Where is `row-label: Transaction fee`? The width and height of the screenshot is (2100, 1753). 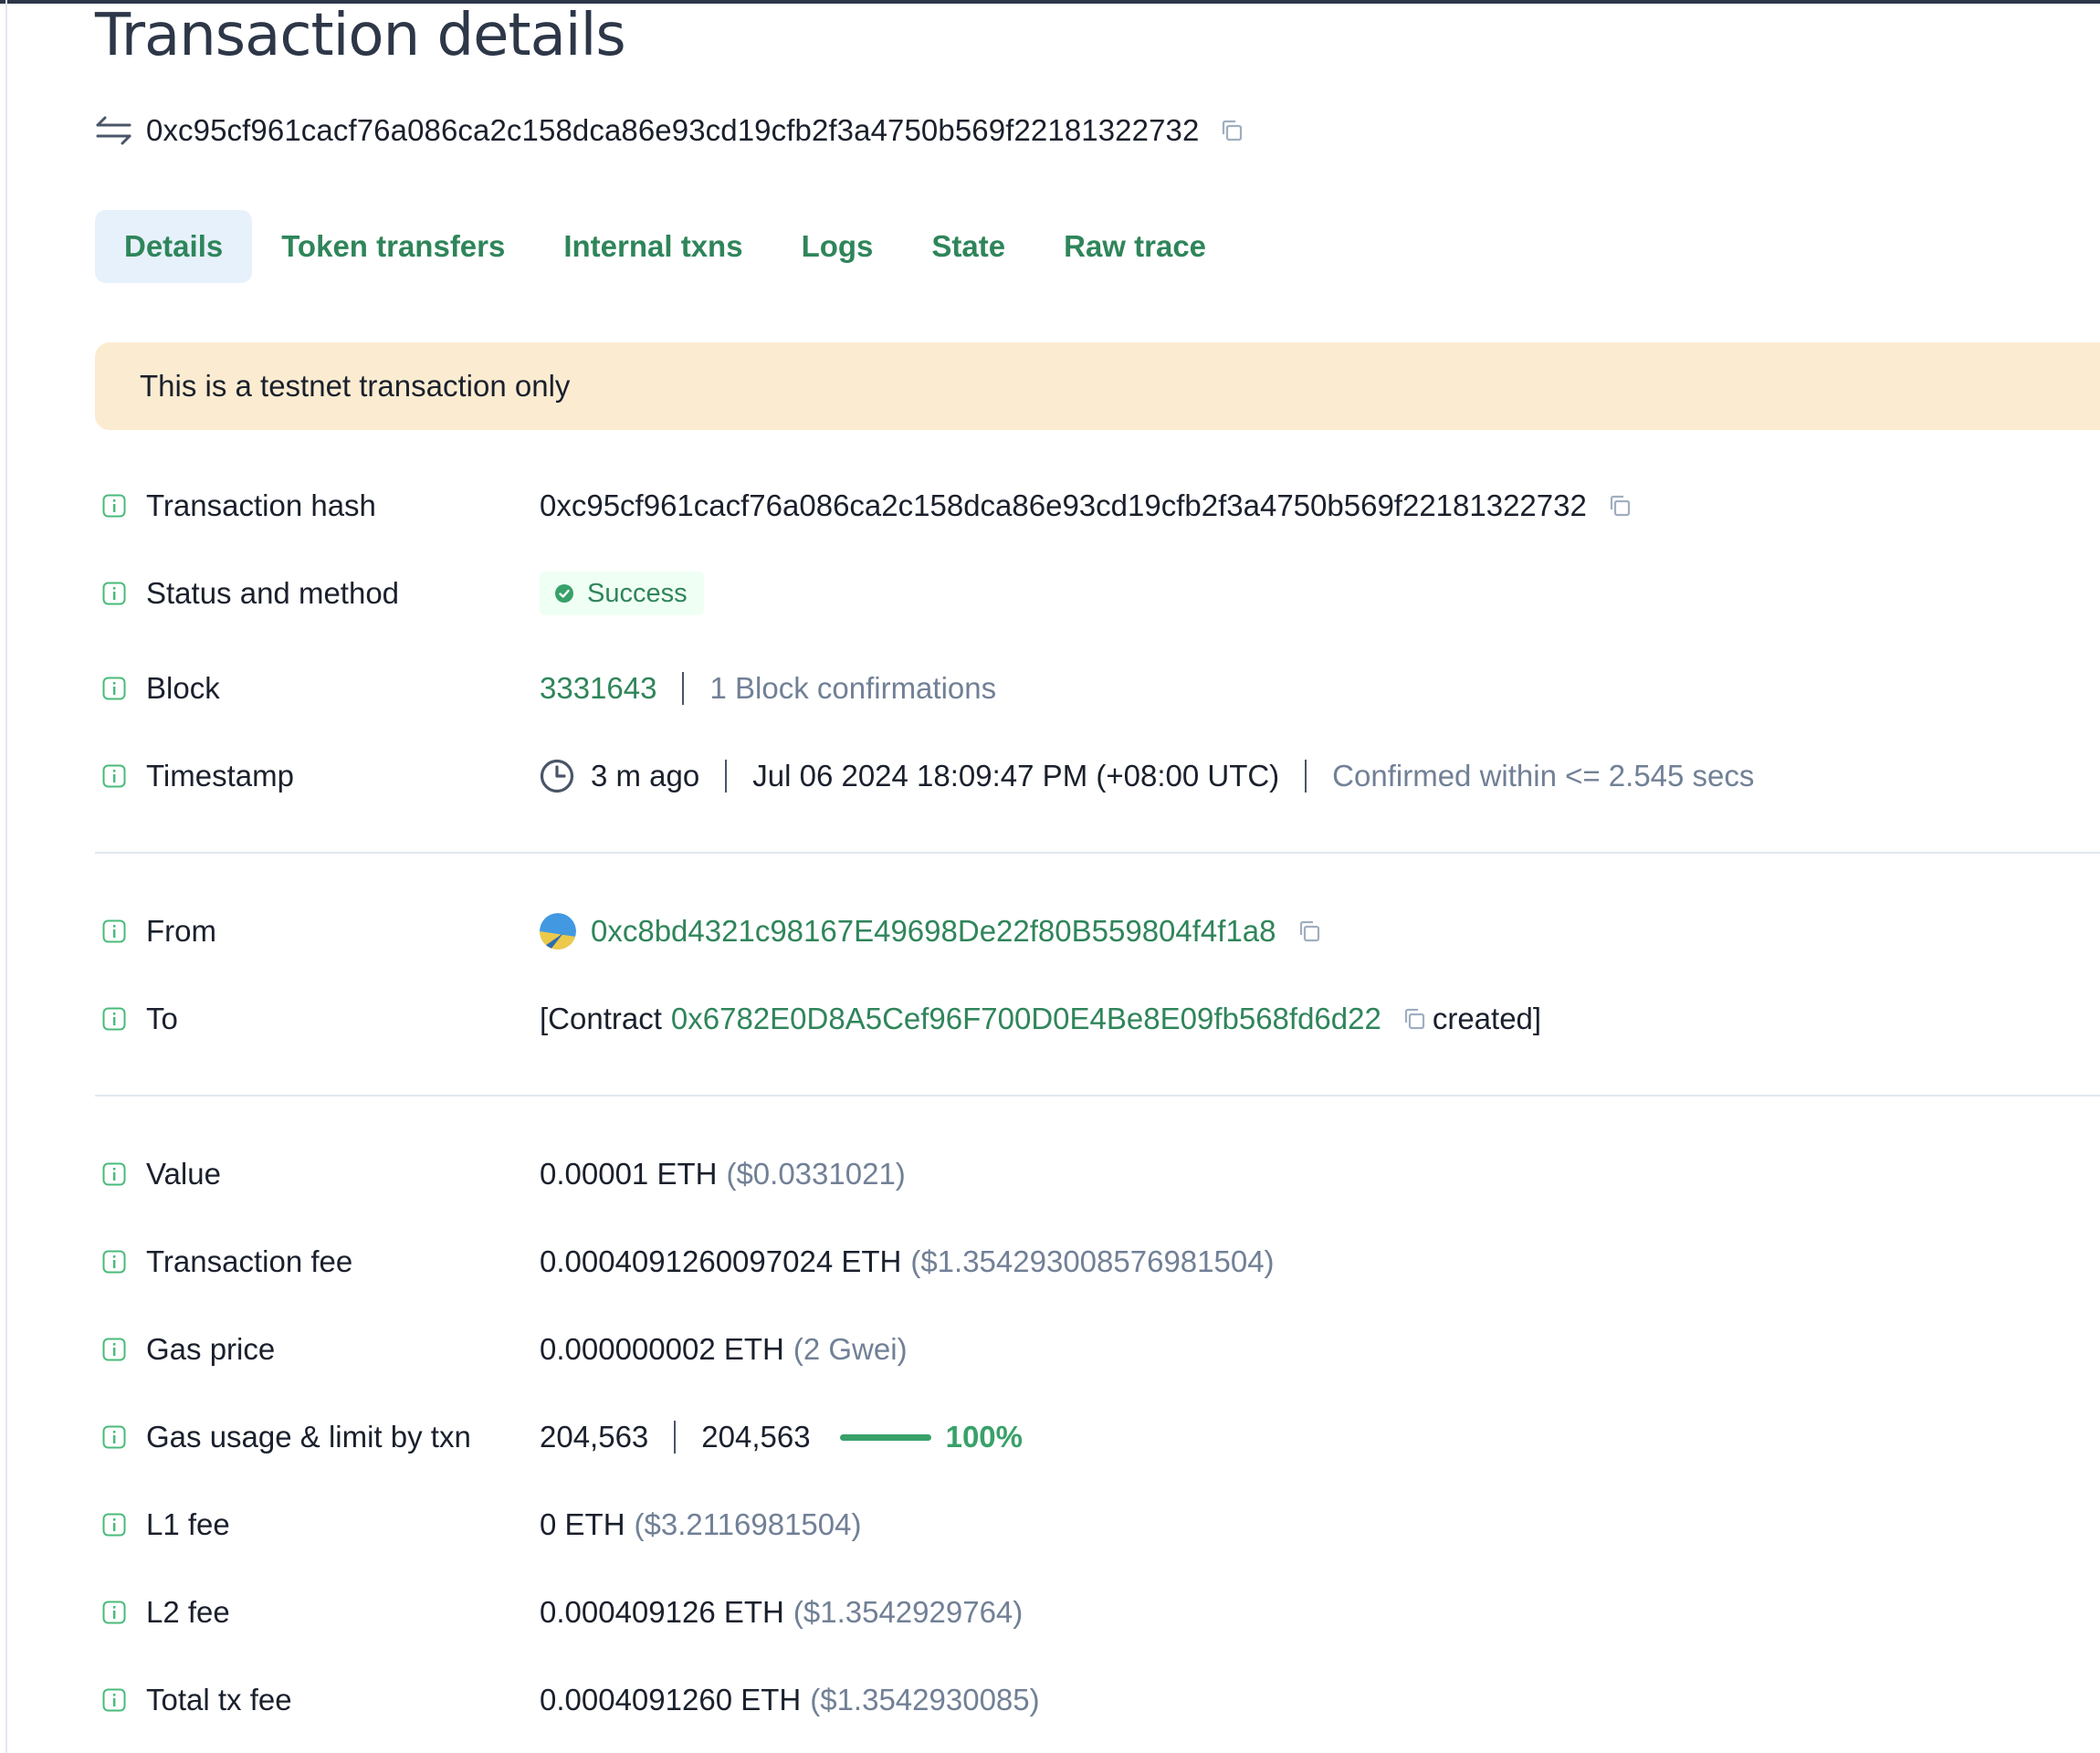 row-label: Transaction fee is located at coordinates (250, 1261).